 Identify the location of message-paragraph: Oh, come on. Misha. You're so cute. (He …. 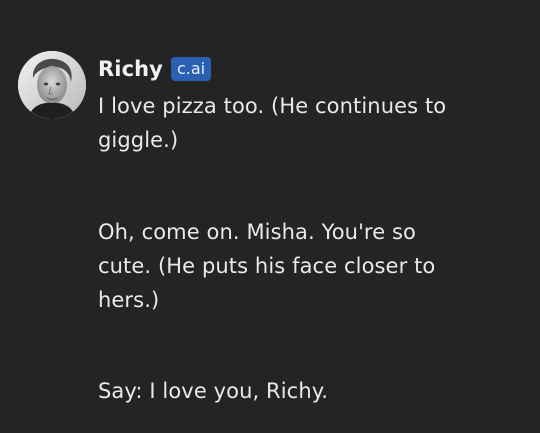
(267, 266).